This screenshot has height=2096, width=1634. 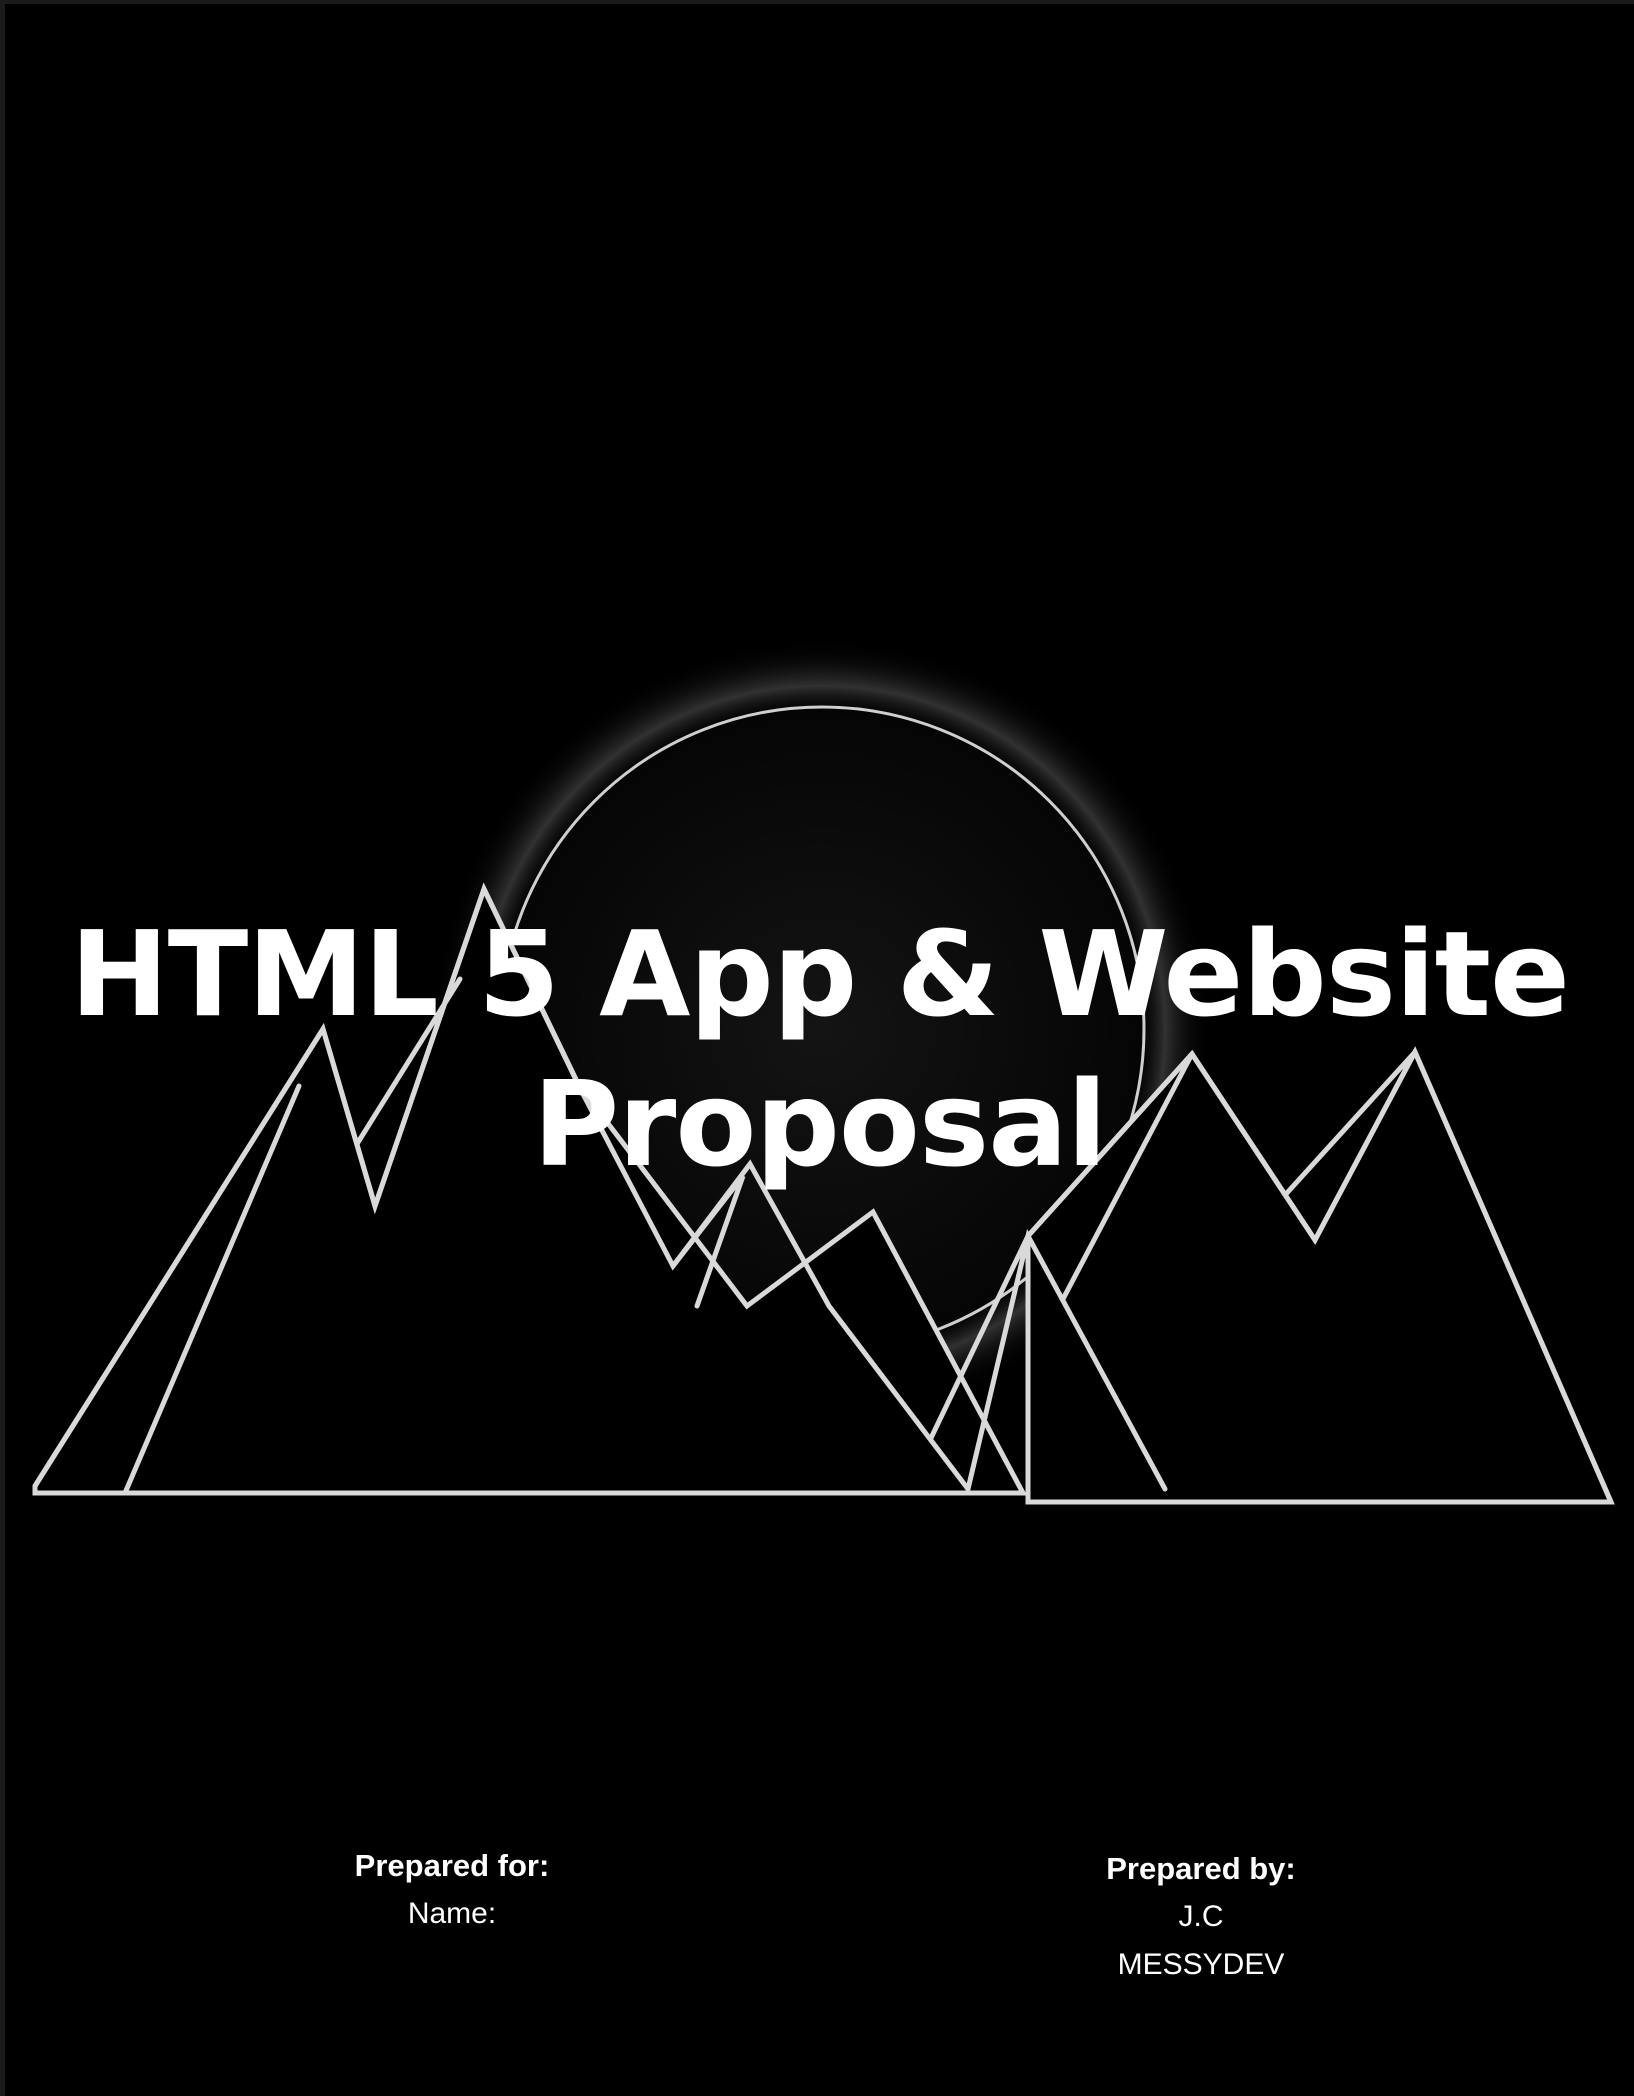 I want to click on prepared-for-block: Prepared for: Name:, so click(x=452, y=1890).